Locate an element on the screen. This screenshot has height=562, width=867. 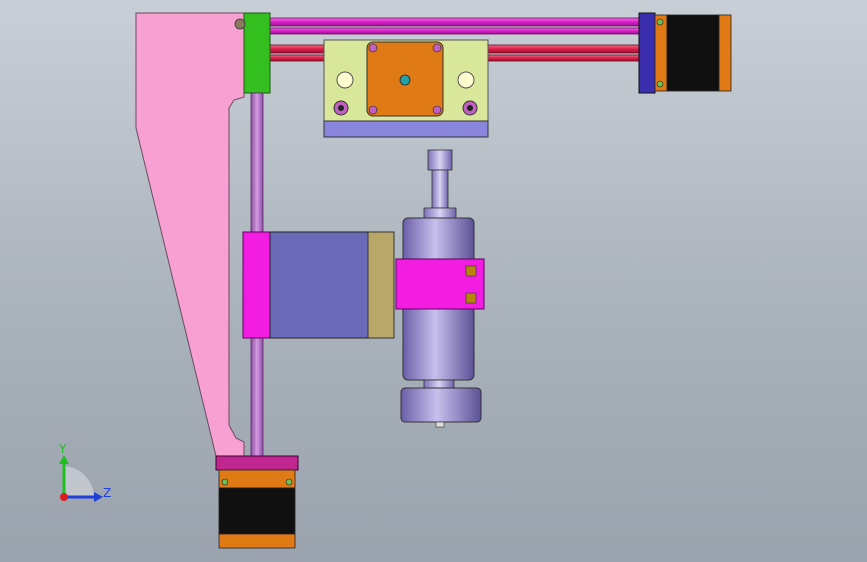
triad-arc-icon is located at coordinates (79, 481).